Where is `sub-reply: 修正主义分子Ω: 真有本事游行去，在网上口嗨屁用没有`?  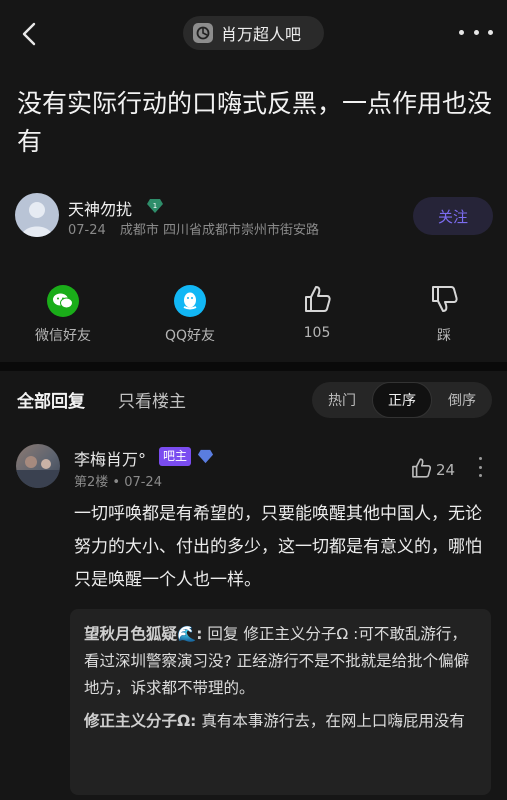
sub-reply: 修正主义分子Ω: 真有本事游行去，在网上口嗨屁用没有 is located at coordinates (280, 721).